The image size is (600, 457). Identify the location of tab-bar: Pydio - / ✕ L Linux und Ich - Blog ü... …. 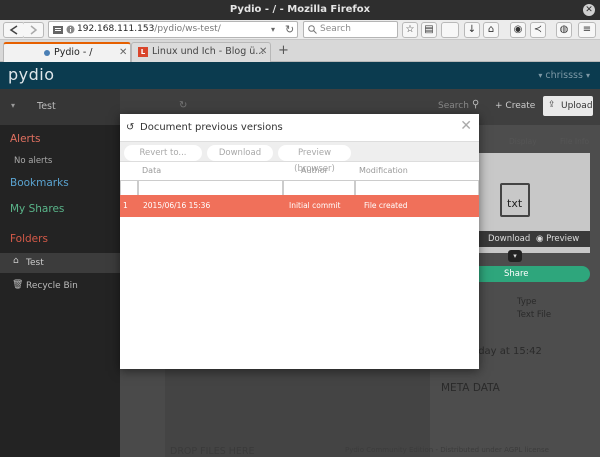
(300, 51).